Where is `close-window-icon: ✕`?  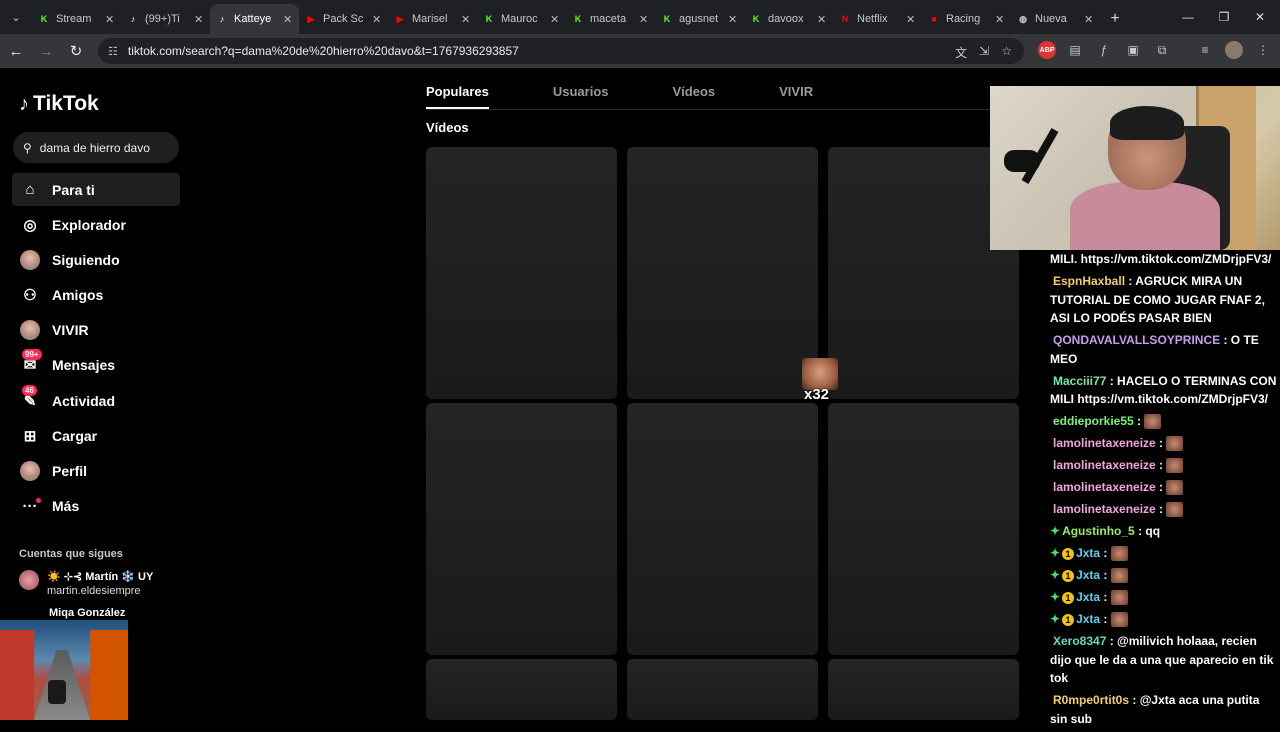 close-window-icon: ✕ is located at coordinates (1260, 17).